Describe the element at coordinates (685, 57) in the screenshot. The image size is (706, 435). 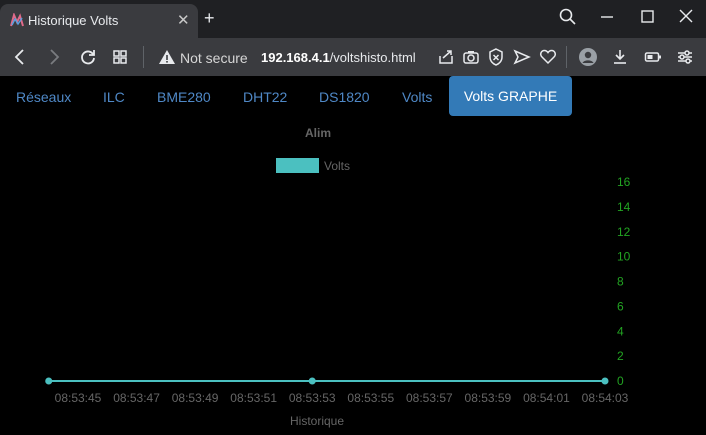
I see `settings-sliders-icon` at that location.